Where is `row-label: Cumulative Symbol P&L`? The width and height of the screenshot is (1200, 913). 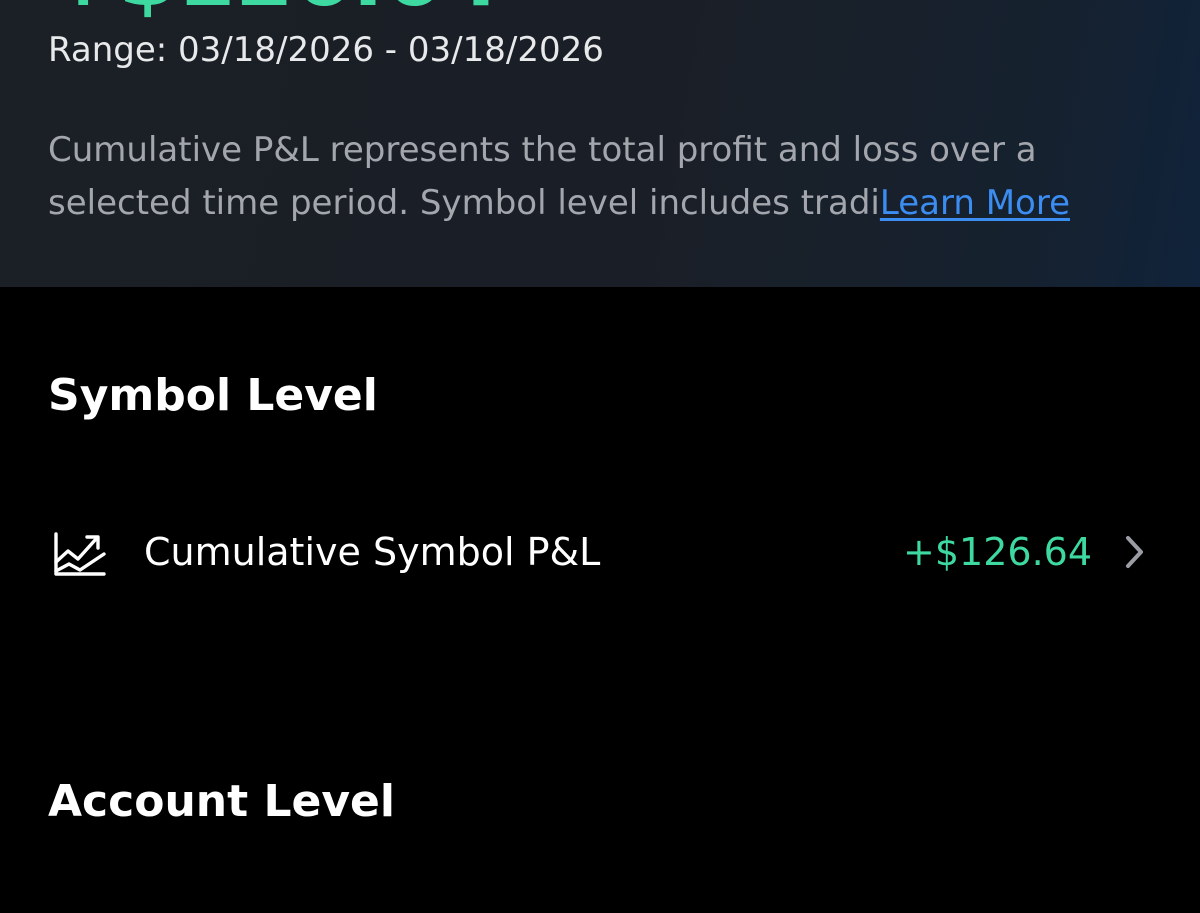
row-label: Cumulative Symbol P&L is located at coordinates (372, 552).